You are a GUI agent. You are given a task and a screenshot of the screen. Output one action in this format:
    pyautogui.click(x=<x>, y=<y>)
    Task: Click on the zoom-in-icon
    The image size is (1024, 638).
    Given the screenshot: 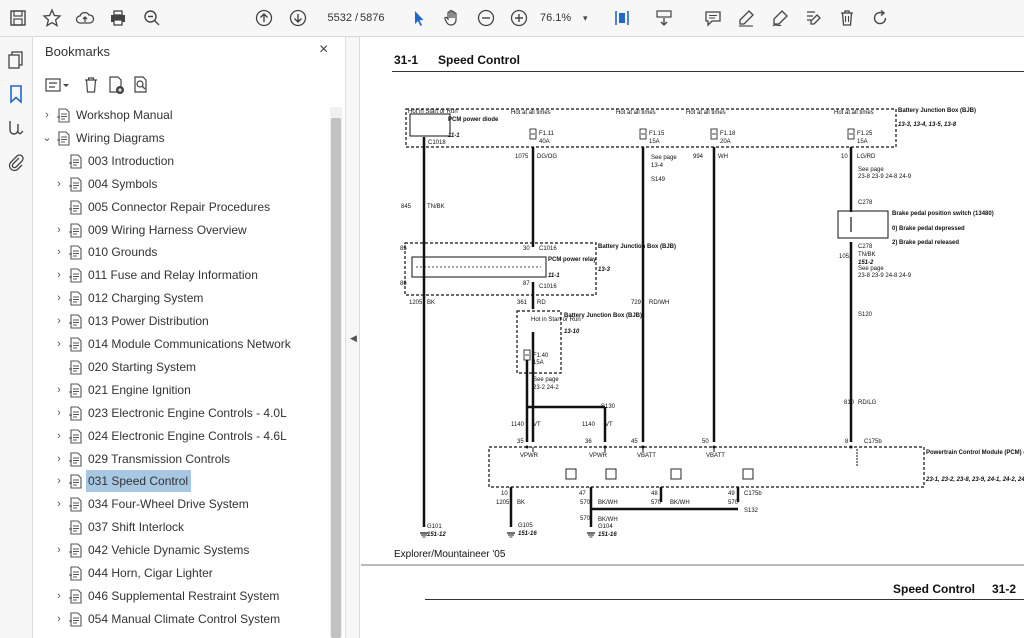 What is the action you would take?
    pyautogui.click(x=519, y=18)
    